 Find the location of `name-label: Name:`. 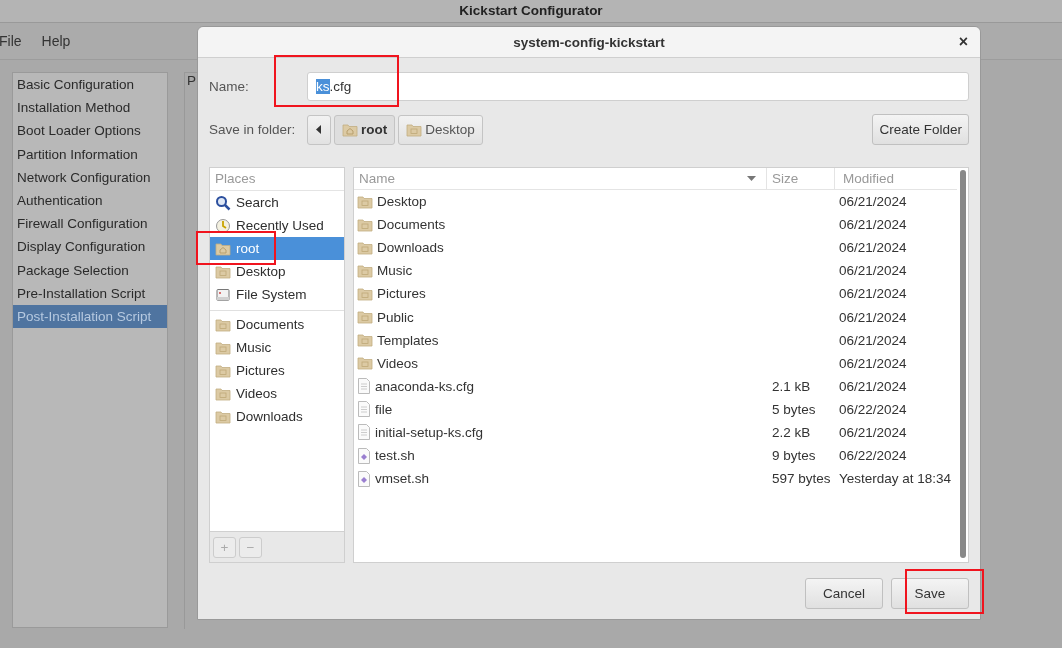

name-label: Name: is located at coordinates (229, 86).